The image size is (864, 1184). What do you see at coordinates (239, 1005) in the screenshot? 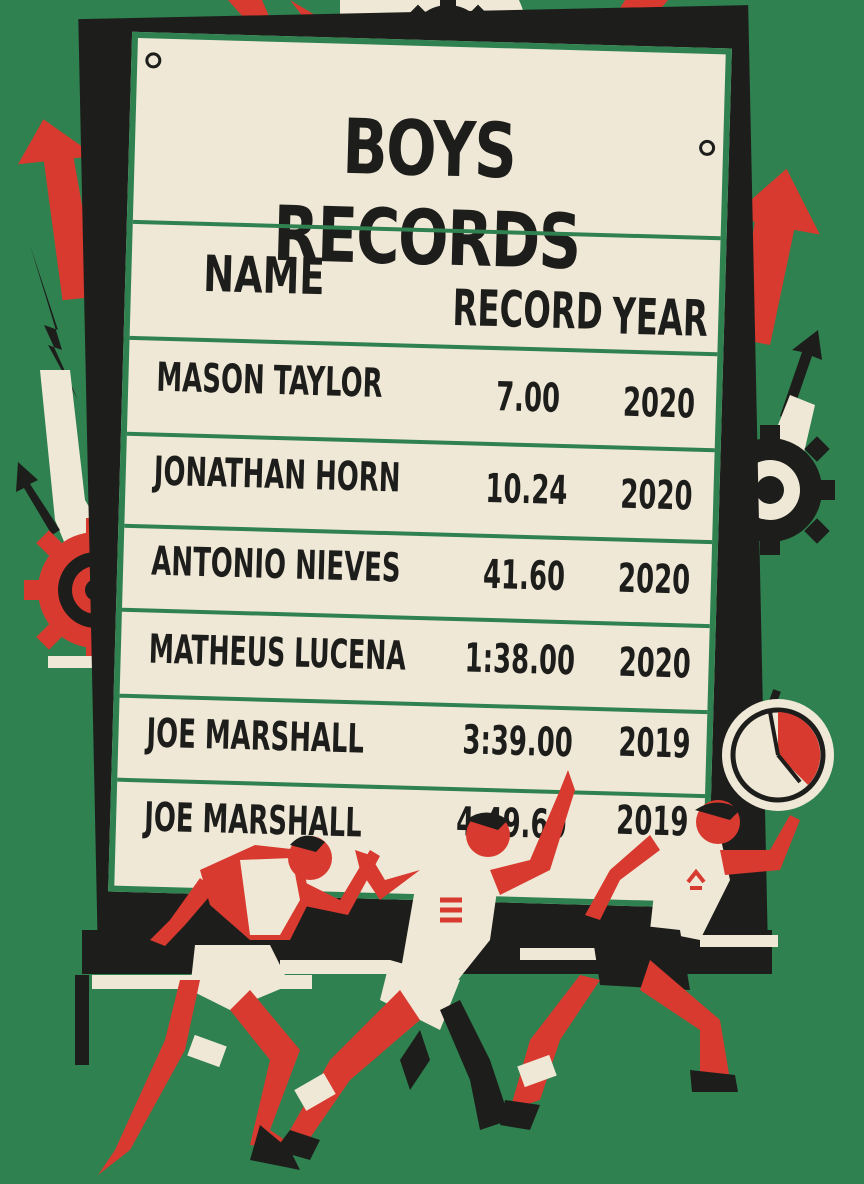
I see `runner-left` at bounding box center [239, 1005].